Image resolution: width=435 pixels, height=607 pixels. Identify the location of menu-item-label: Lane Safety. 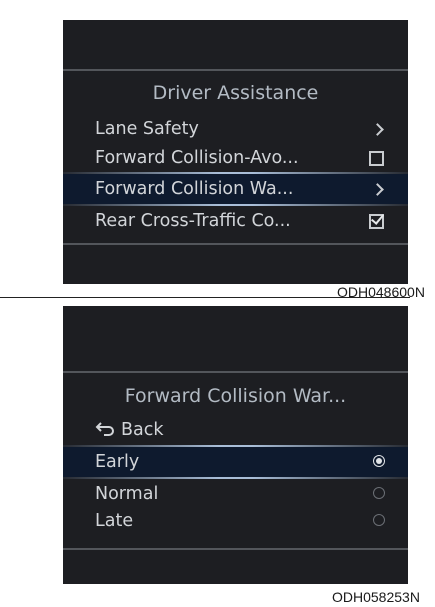
(147, 129).